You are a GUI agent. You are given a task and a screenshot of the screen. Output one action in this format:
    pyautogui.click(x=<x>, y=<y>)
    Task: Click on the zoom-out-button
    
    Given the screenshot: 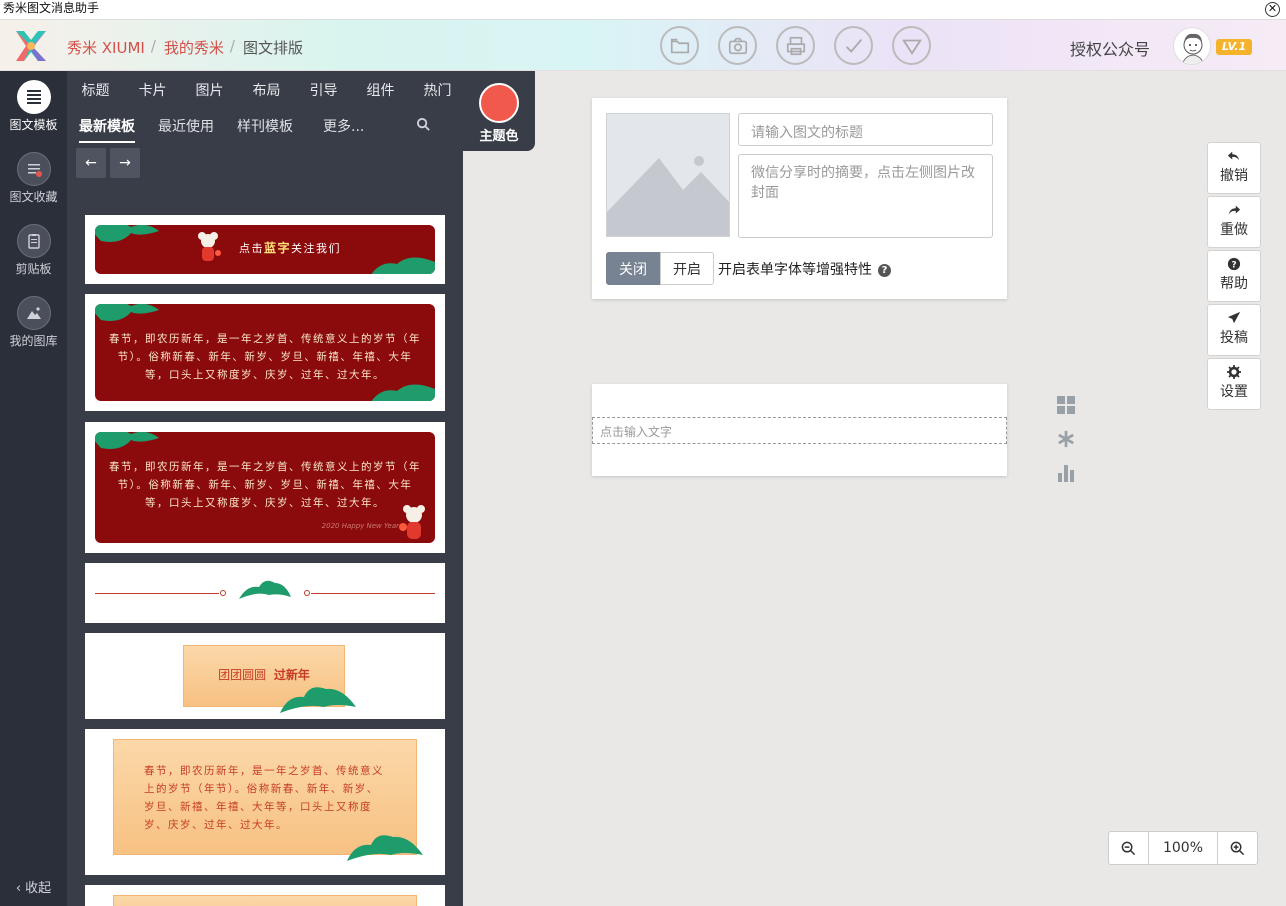 What is the action you would take?
    pyautogui.click(x=1128, y=848)
    